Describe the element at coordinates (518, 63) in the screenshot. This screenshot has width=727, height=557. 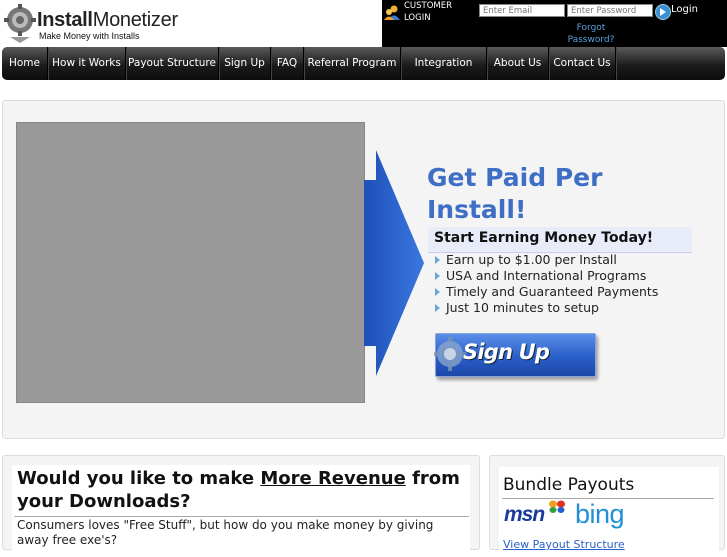
I see `nav-about-us: About Us` at that location.